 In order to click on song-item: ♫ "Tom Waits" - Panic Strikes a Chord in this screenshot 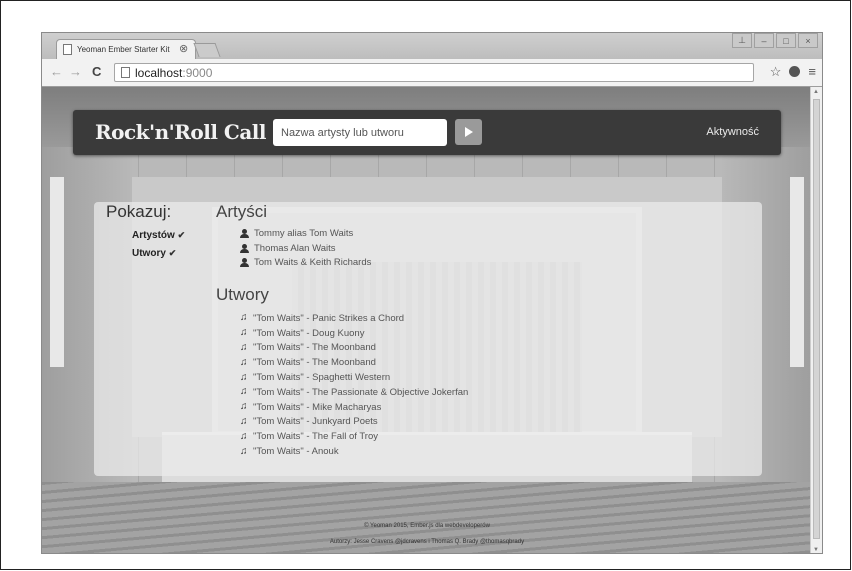, I will do `click(354, 318)`.